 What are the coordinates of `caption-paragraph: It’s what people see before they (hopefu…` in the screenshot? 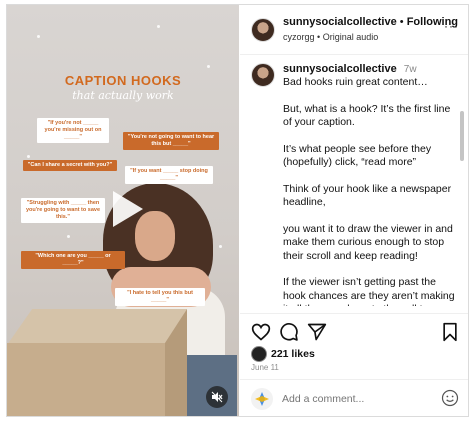 It's located at (357, 155).